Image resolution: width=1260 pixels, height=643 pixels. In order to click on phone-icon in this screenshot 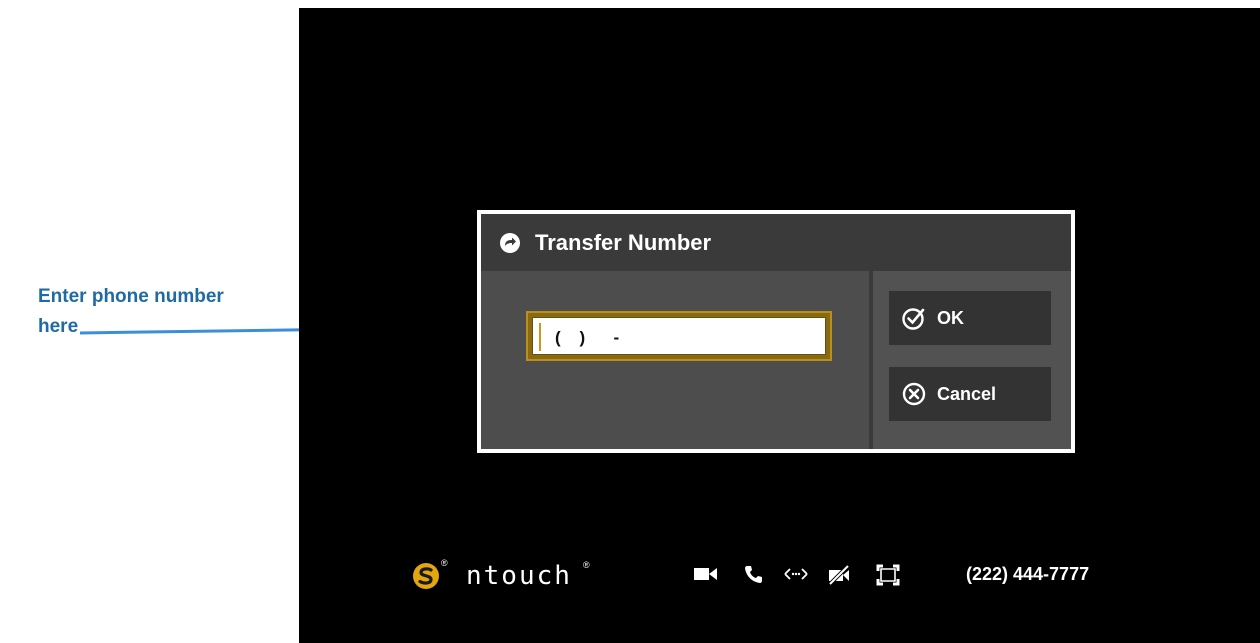, I will do `click(753, 574)`.